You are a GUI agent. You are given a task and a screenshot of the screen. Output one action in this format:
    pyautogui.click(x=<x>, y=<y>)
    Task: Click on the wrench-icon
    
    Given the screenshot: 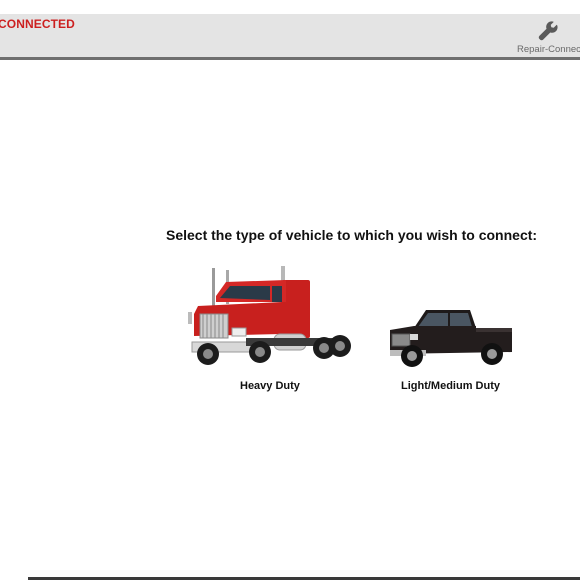 What is the action you would take?
    pyautogui.click(x=548, y=31)
    